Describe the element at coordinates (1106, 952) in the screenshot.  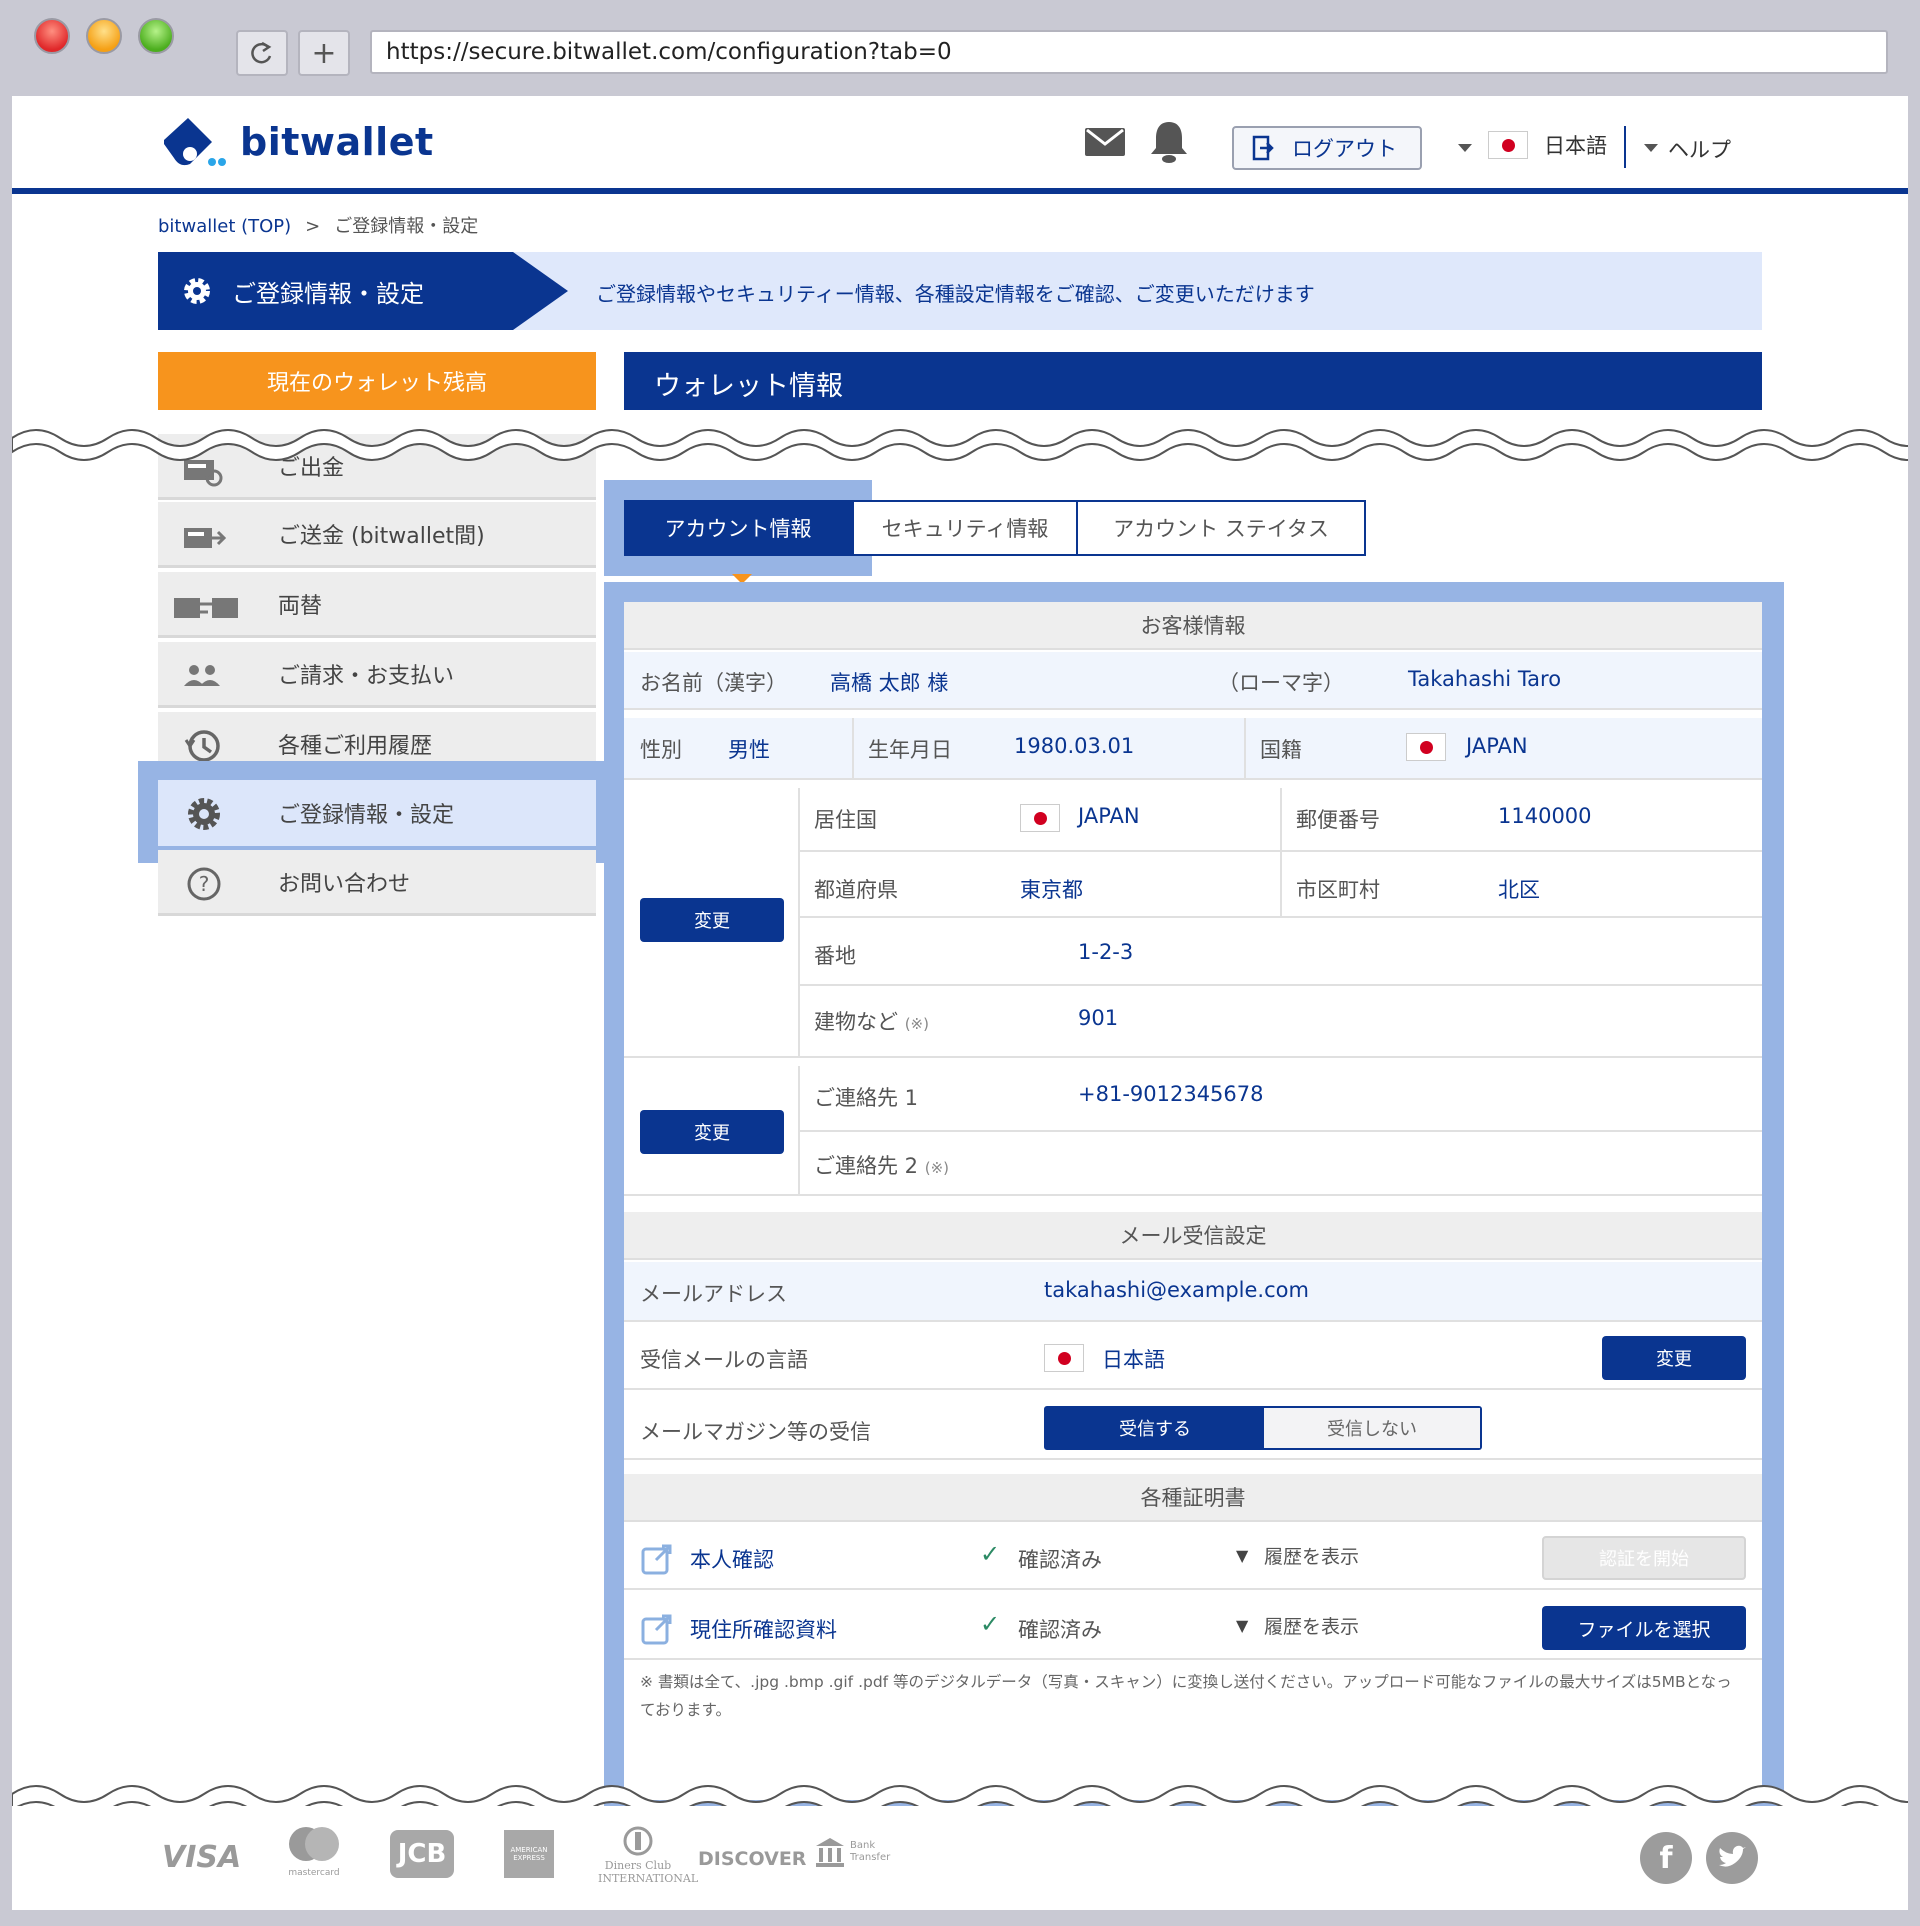
I see `address-value: 1-2-3` at that location.